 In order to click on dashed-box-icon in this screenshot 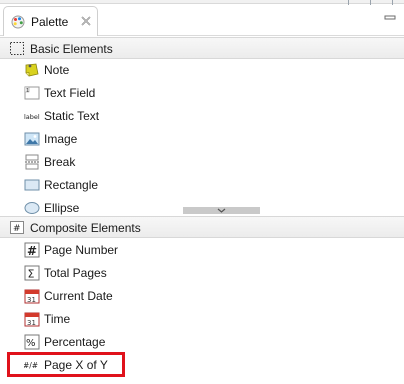, I will do `click(17, 48)`.